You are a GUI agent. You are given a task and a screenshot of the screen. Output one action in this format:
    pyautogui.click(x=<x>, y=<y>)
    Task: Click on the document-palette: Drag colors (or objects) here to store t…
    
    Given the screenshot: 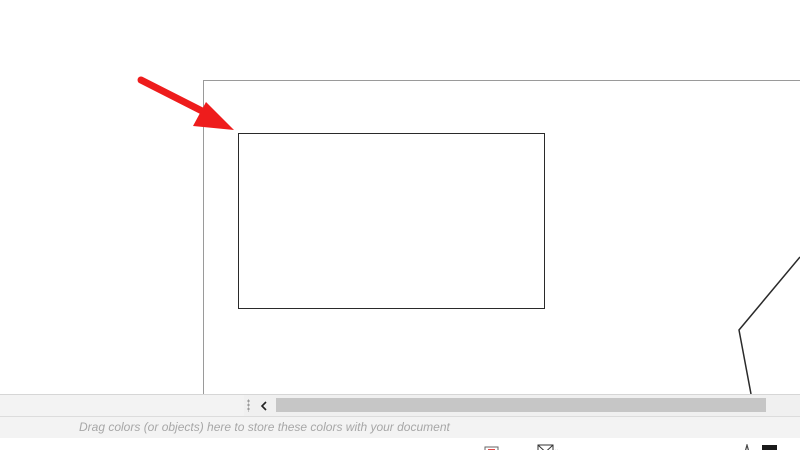 What is the action you would take?
    pyautogui.click(x=400, y=427)
    